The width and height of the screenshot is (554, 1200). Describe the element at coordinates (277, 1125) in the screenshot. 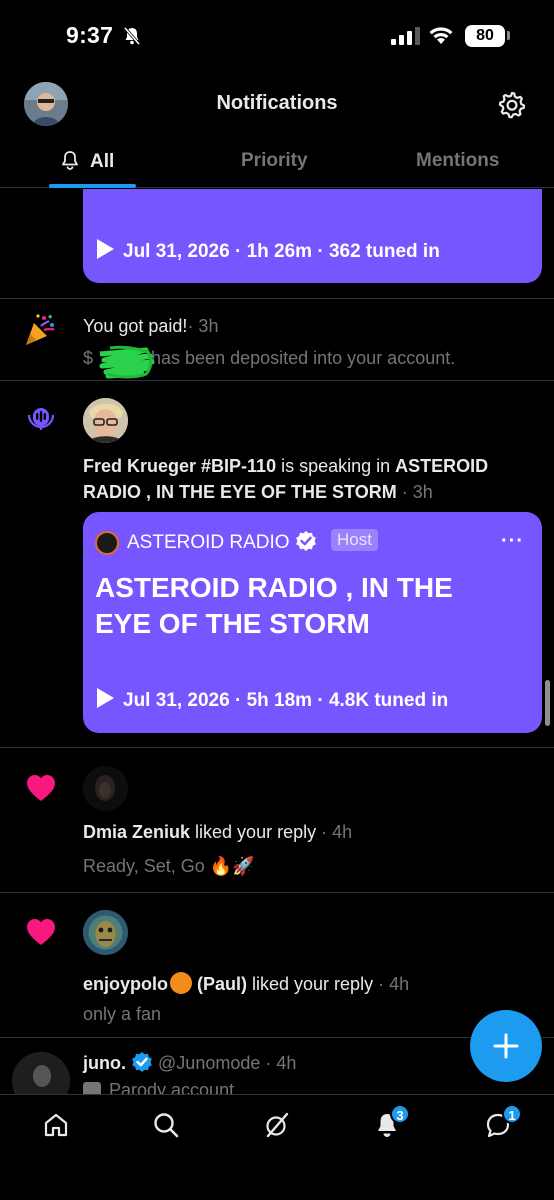

I see `grok-icon` at that location.